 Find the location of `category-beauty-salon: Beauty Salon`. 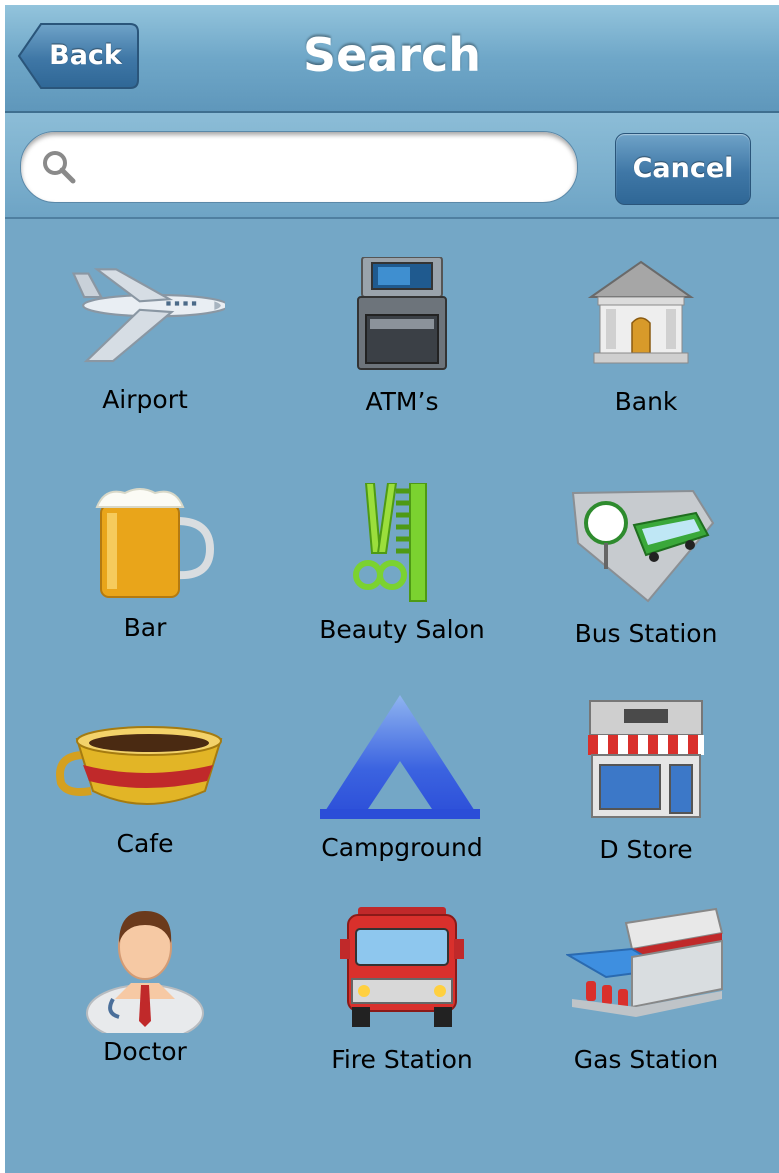

category-beauty-salon: Beauty Salon is located at coordinates (402, 588).